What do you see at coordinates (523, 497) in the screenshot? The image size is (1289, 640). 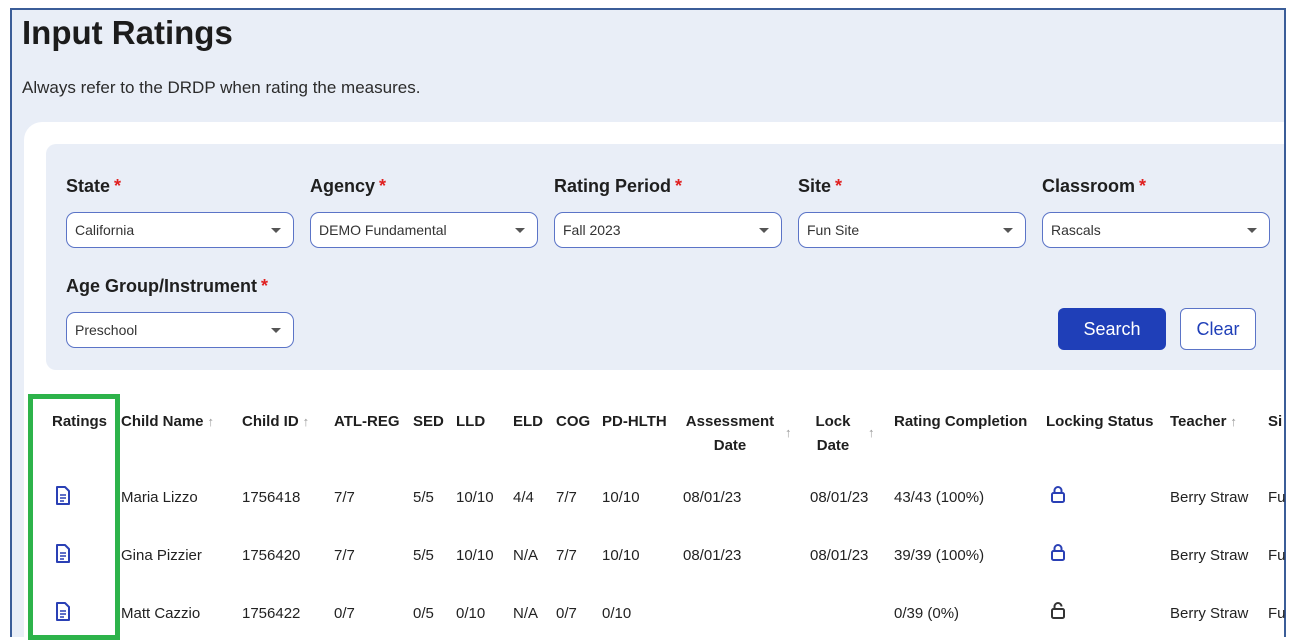 I see `eld-value: 4/4` at bounding box center [523, 497].